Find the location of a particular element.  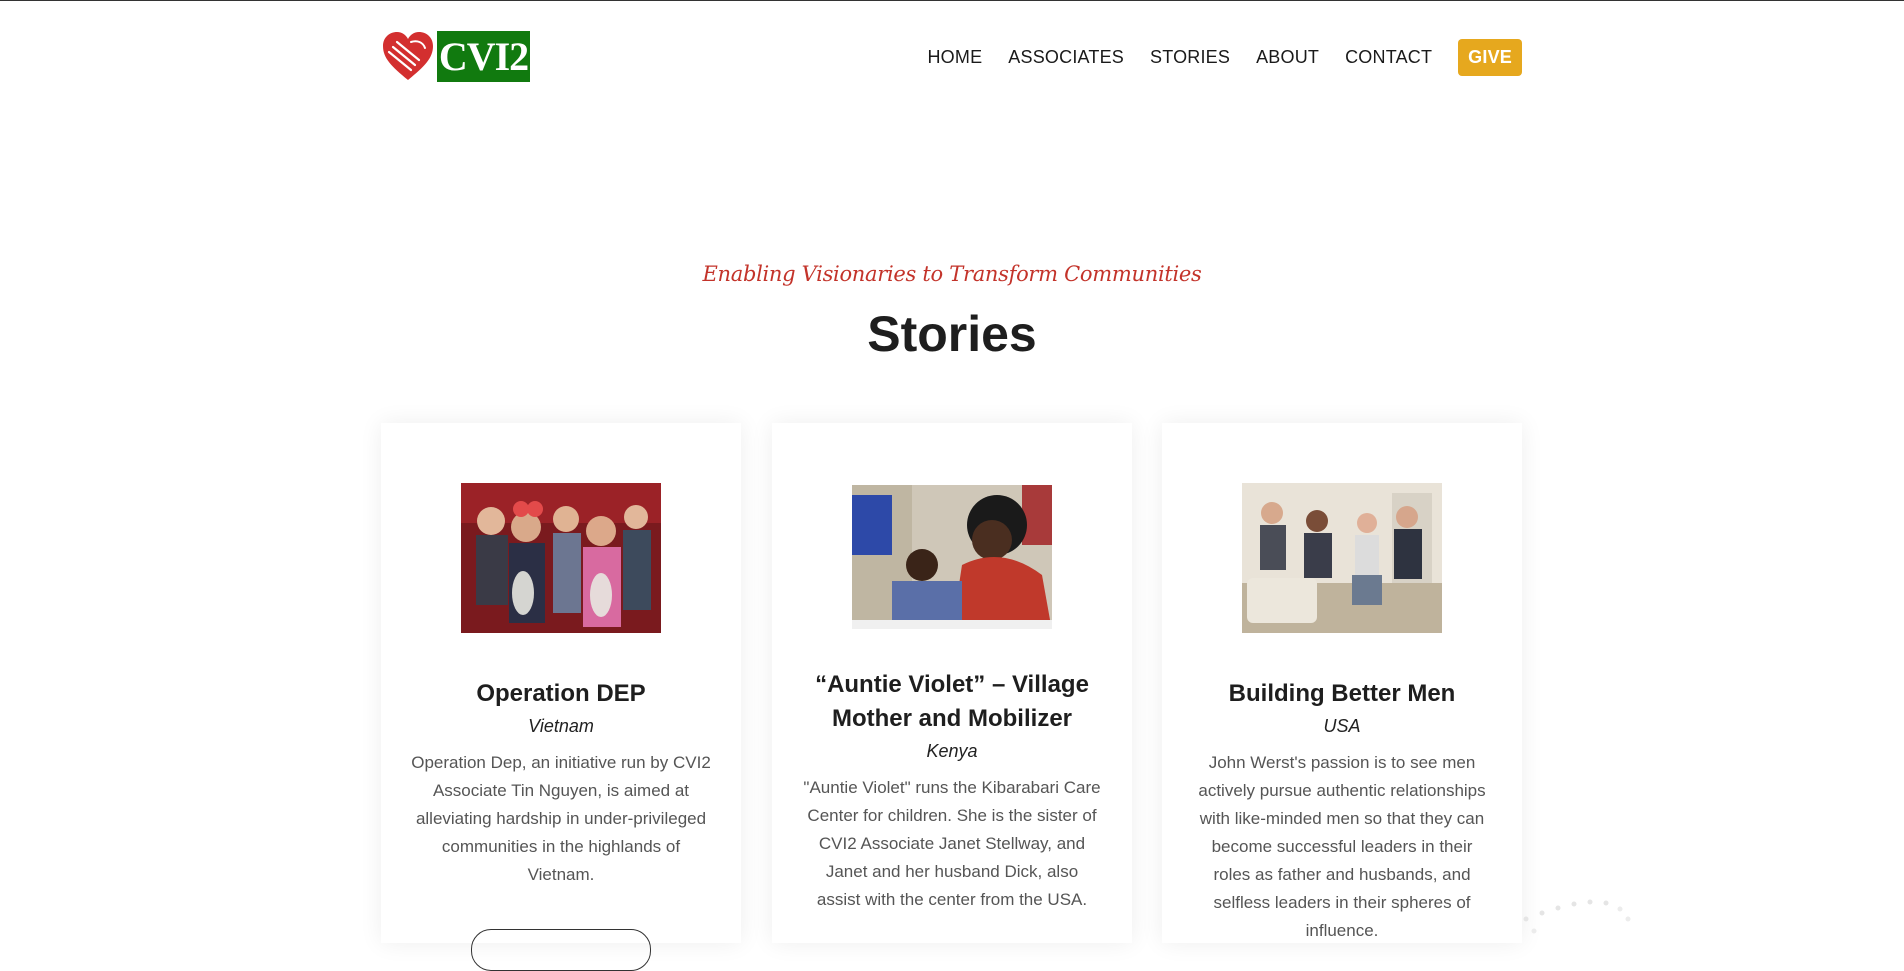

story-location: Kenya is located at coordinates (952, 751).